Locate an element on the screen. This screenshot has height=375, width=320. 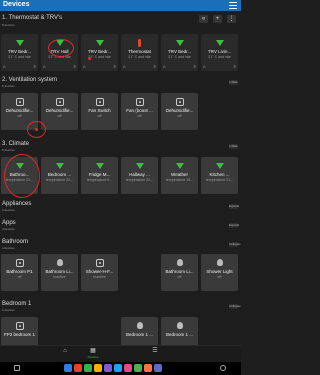
device-tile: Shower Light off is located at coordinates (219, 272).